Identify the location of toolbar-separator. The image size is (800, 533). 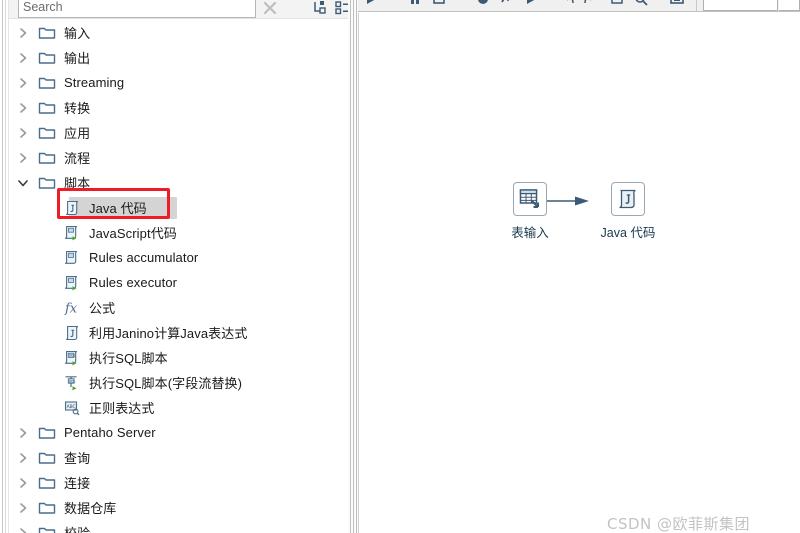
(696, 5).